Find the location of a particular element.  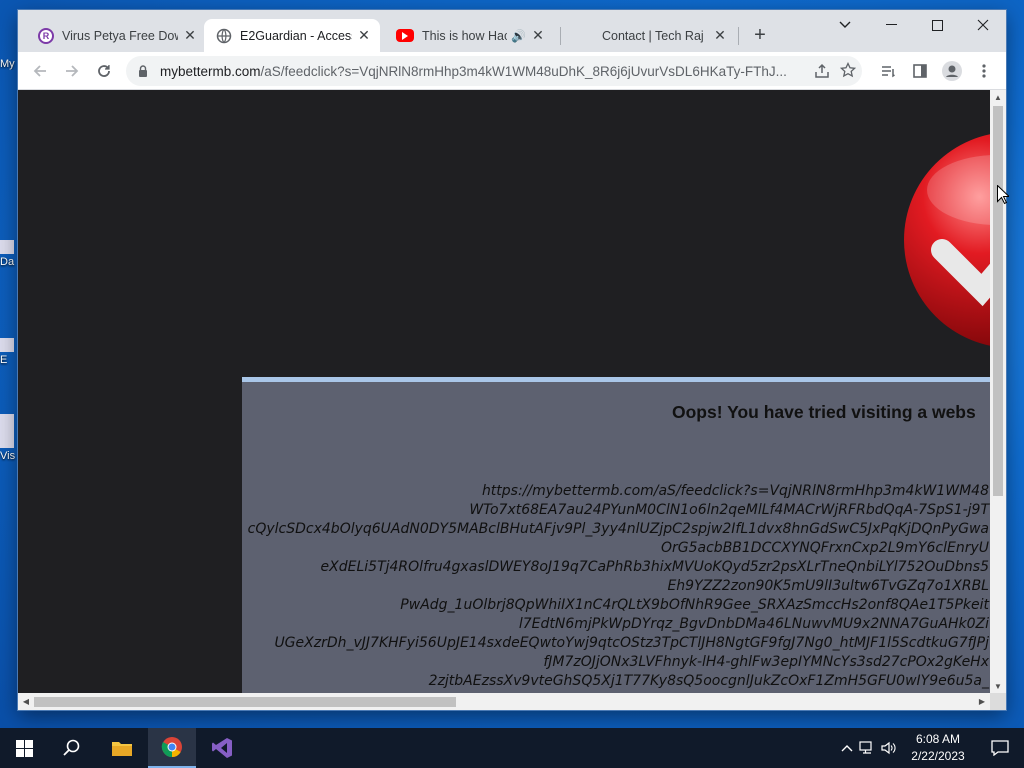

speaker-icon: 🔊 is located at coordinates (518, 36).